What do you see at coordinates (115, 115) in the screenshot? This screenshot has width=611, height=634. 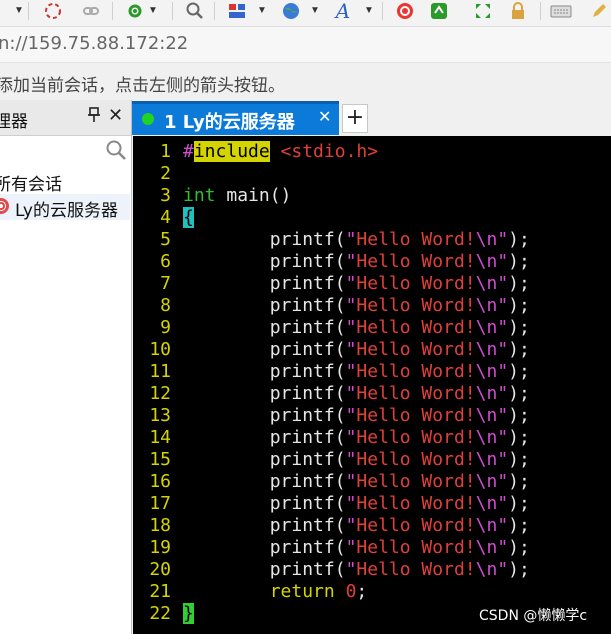 I see `close-icon: ✕` at bounding box center [115, 115].